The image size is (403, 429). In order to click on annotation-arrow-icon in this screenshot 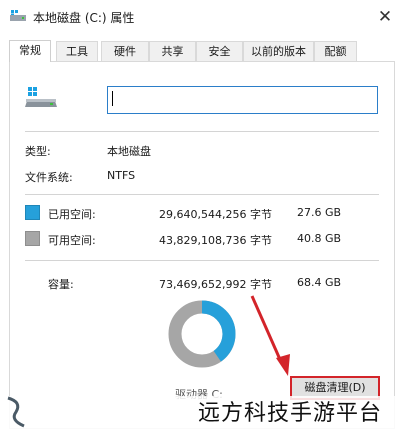, I will do `click(270, 335)`.